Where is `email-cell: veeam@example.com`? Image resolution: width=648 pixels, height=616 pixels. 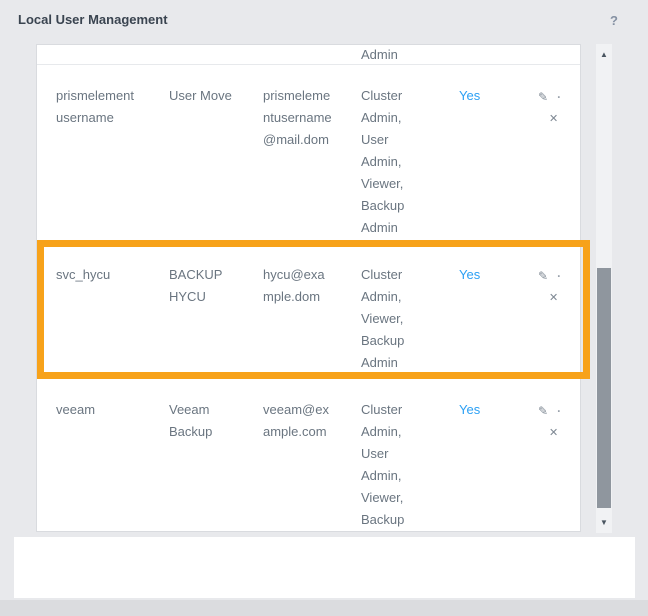
email-cell: veeam@example.com is located at coordinates (296, 420).